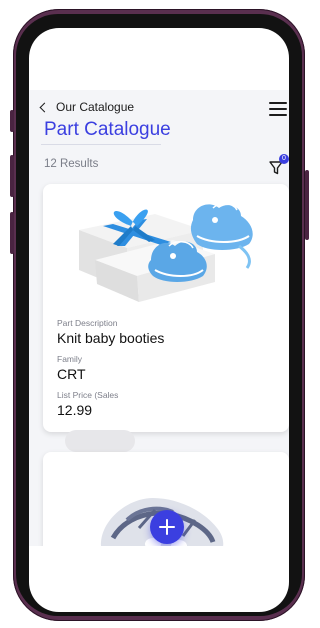 This screenshot has height=628, width=320. What do you see at coordinates (166, 252) in the screenshot?
I see `baby-booties-gift-image` at bounding box center [166, 252].